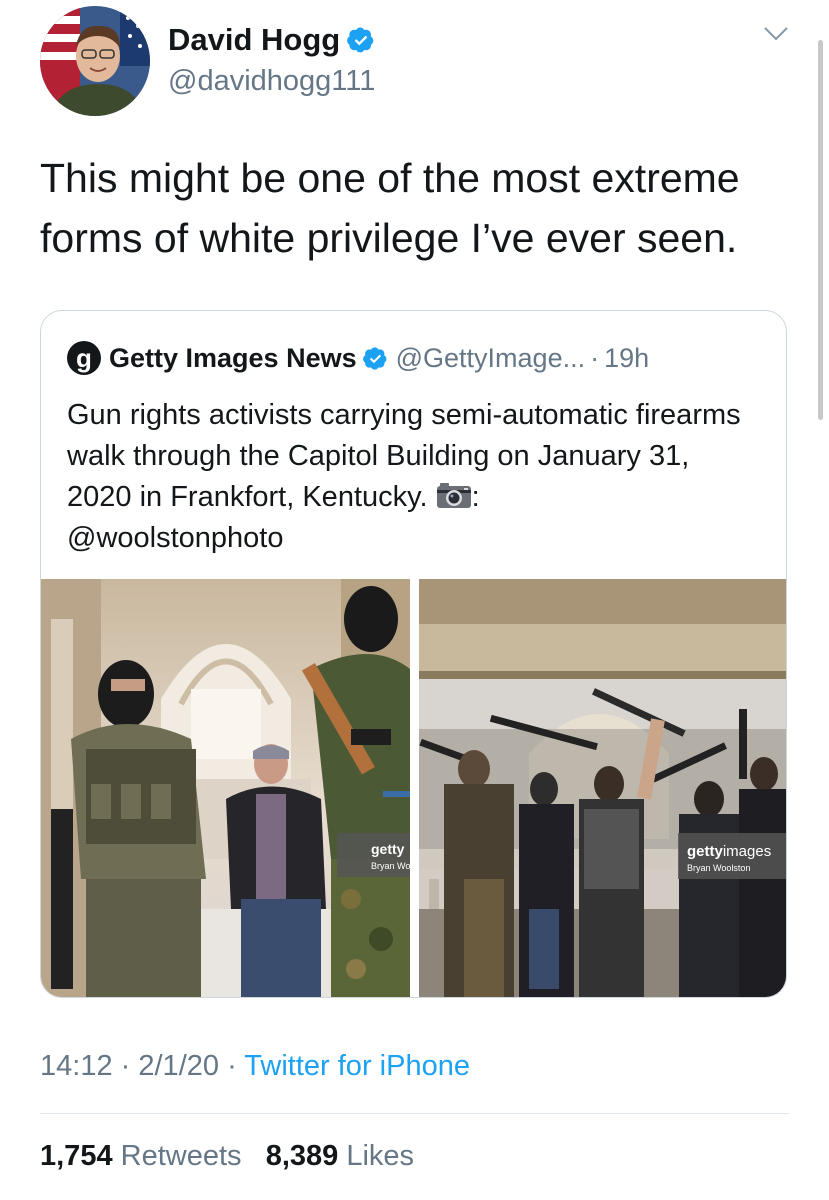  I want to click on tweet-stats: 1,754 Retweets 8,389 Likes, so click(227, 1156).